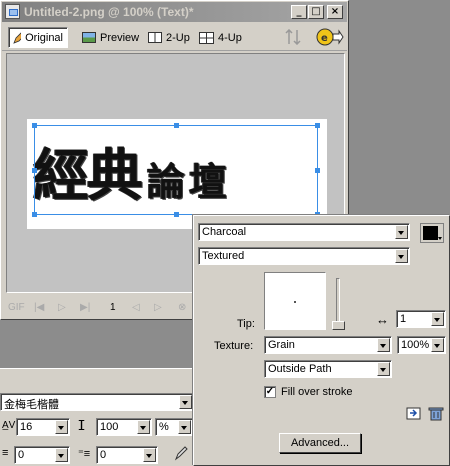 This screenshot has height=466, width=450. I want to click on document-icon, so click(12, 11).